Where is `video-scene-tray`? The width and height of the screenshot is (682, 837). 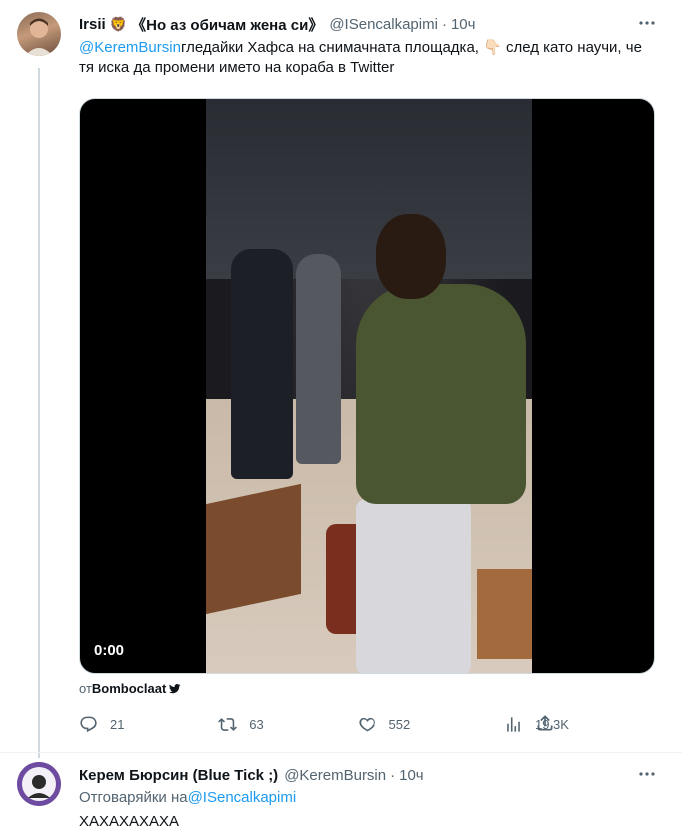
video-scene-tray is located at coordinates (504, 614).